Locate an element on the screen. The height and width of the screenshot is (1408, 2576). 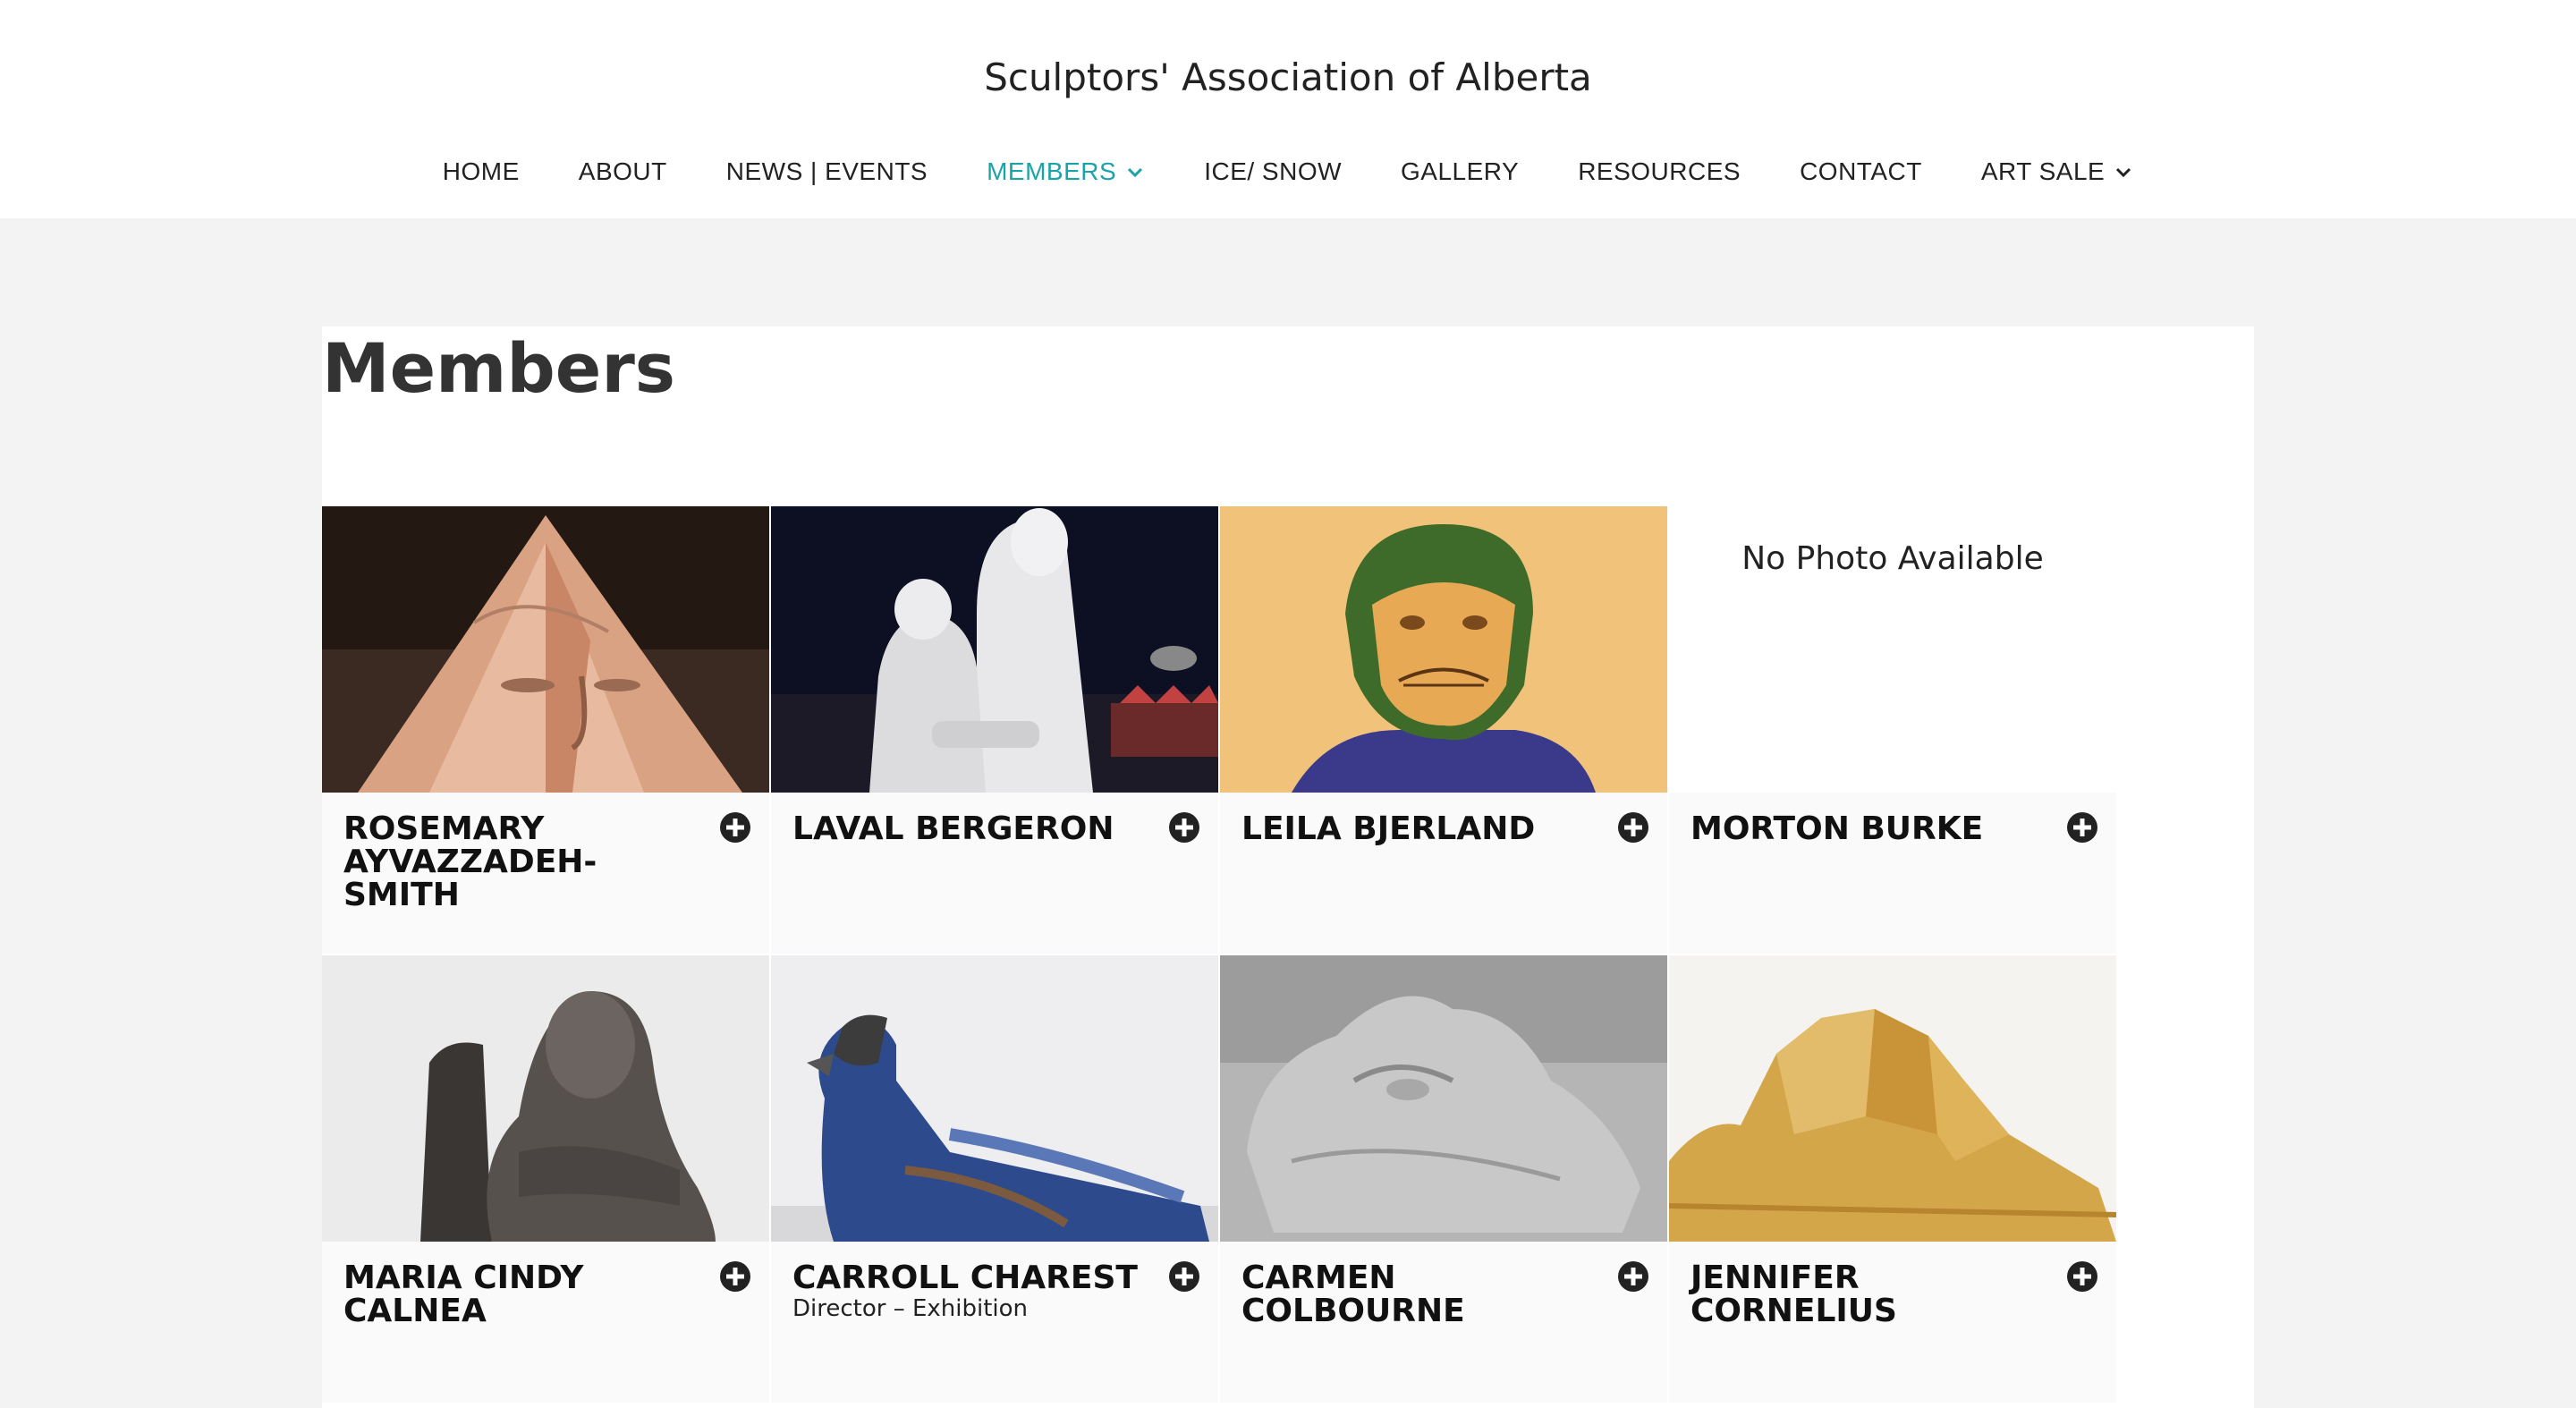
member-name: LAVAL BERGERON is located at coordinates (971, 829).